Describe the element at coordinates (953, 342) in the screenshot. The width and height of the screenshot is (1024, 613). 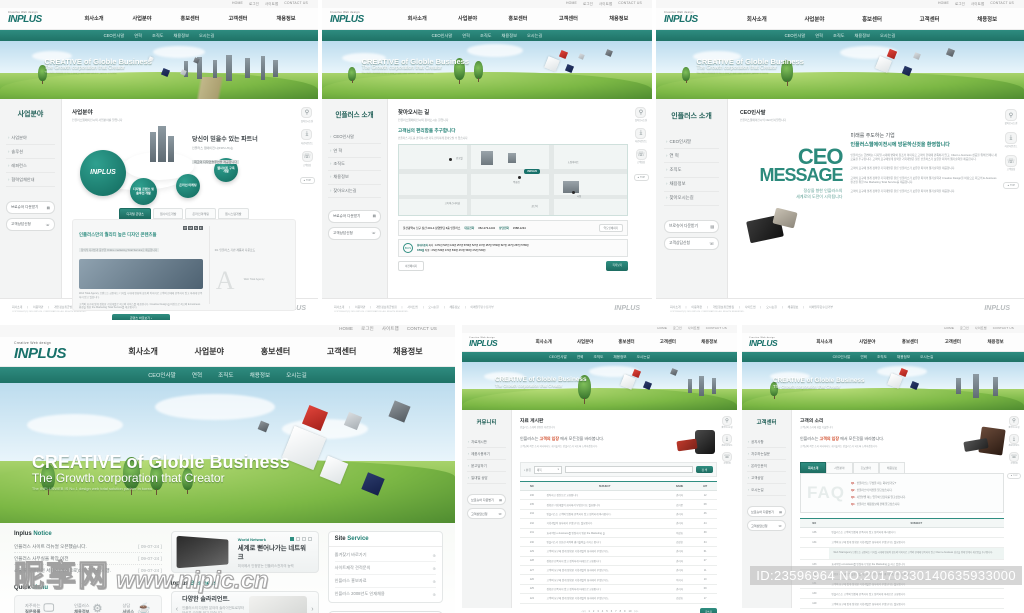
I see `gnb-faq-support: 고객센터` at that location.